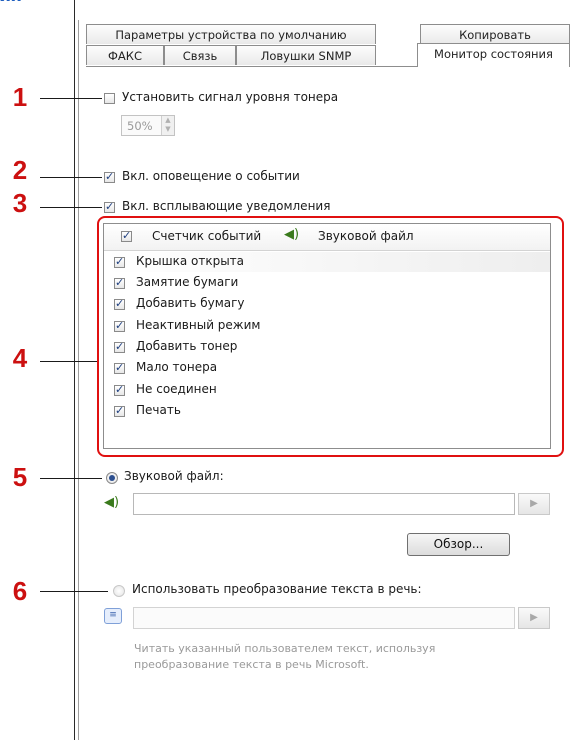  Describe the element at coordinates (20, 170) in the screenshot. I see `callout-2: 2` at that location.